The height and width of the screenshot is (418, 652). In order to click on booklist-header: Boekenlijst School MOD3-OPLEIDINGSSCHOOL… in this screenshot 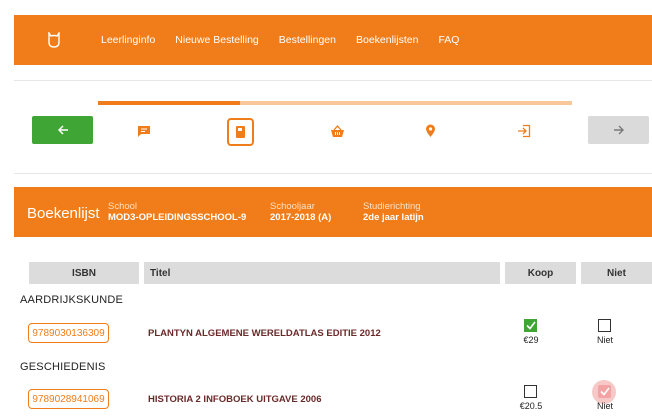, I will do `click(333, 212)`.